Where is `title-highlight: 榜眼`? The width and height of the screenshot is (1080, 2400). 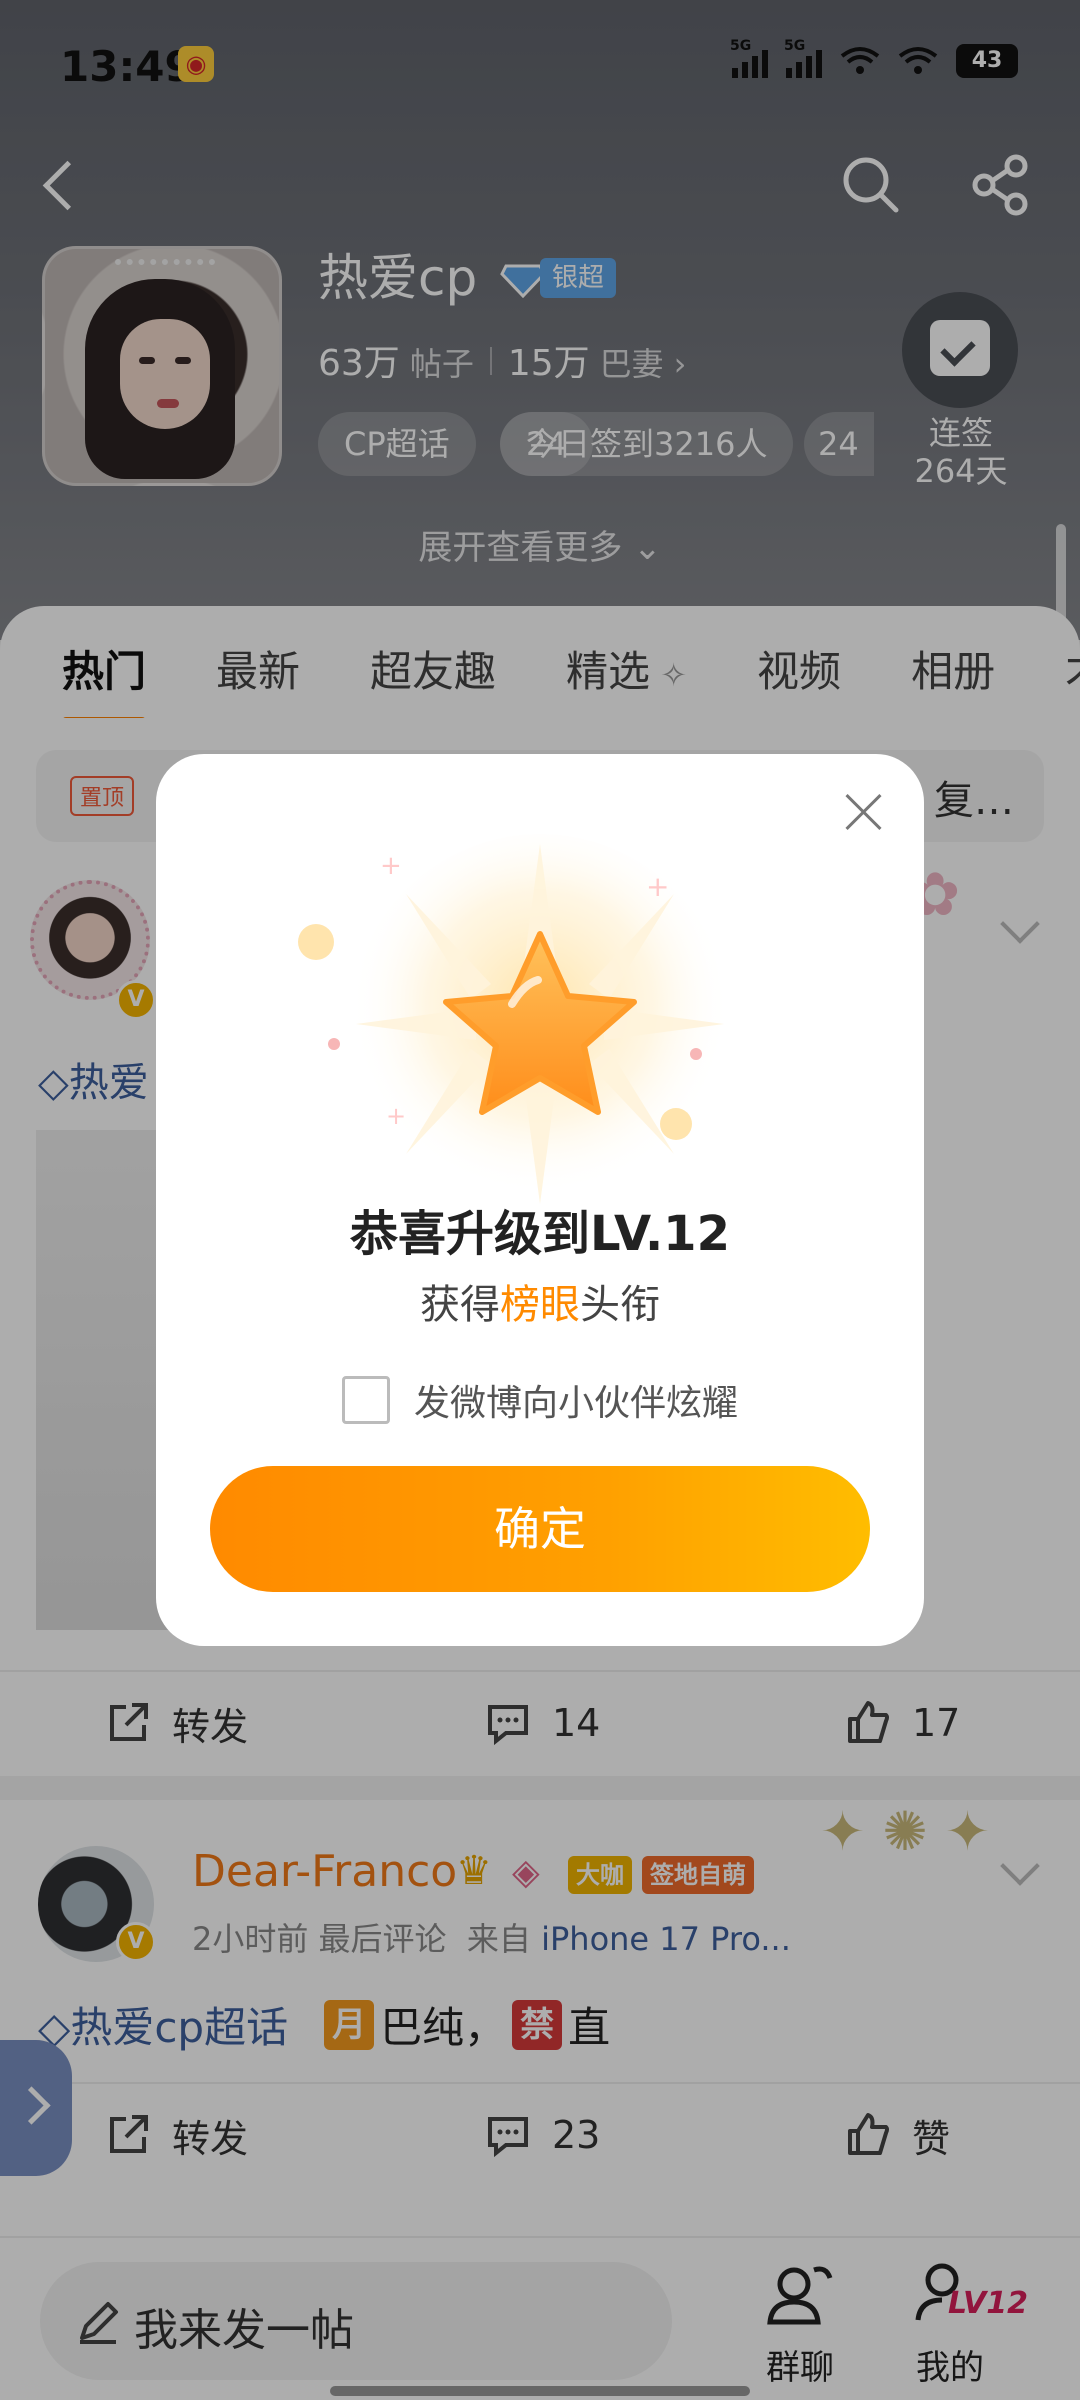
title-highlight: 榜眼 is located at coordinates (540, 1305).